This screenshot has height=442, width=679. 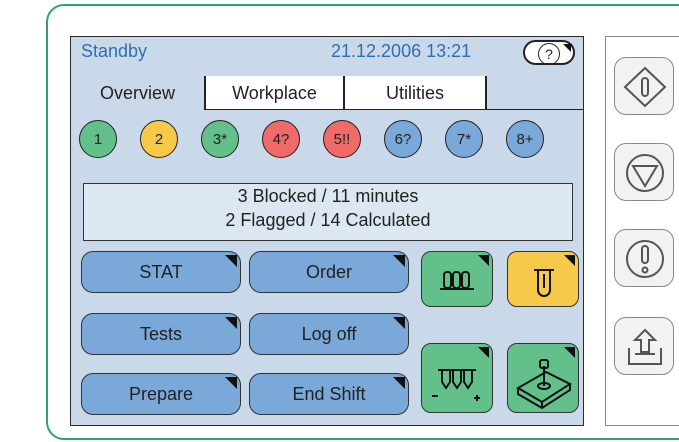 I want to click on order-button: Order, so click(x=329, y=272).